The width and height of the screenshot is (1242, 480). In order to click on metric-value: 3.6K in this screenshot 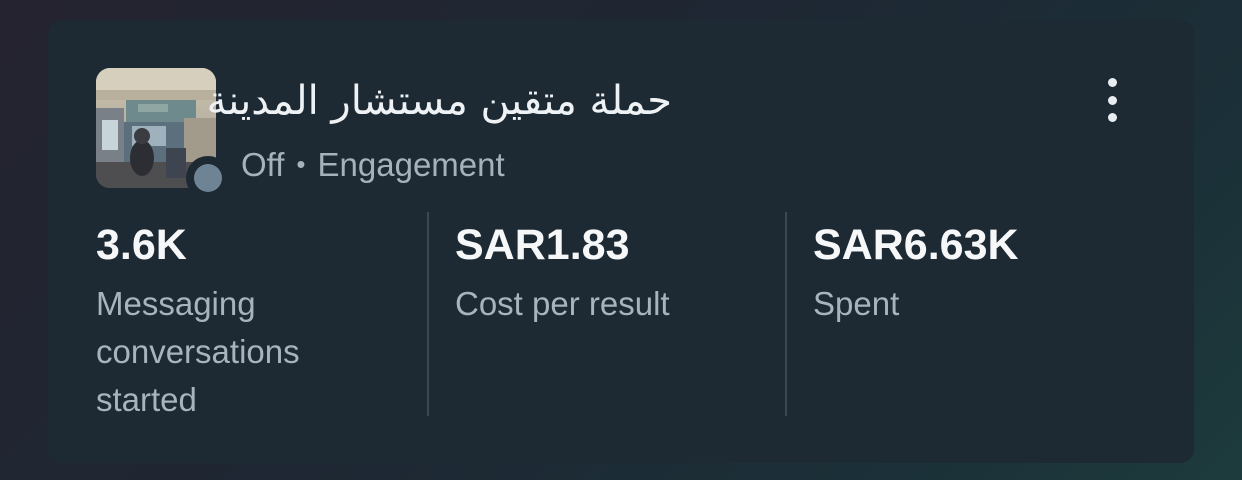, I will do `click(141, 245)`.